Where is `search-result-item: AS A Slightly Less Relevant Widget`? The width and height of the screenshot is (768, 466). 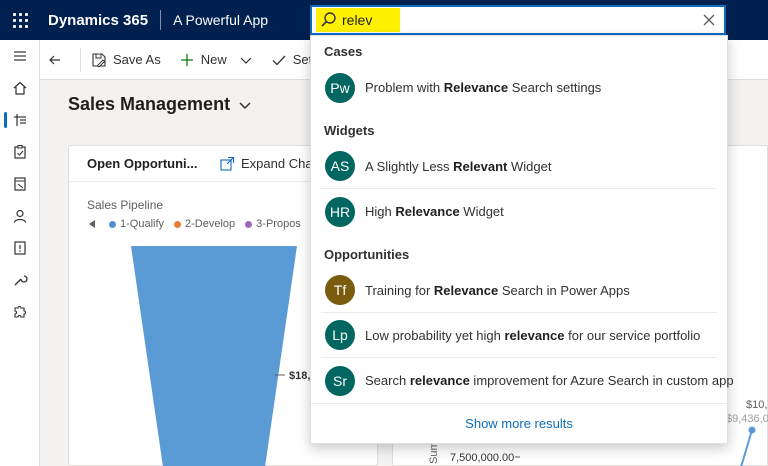
search-result-item: AS A Slightly Less Relevant Widget is located at coordinates (519, 166).